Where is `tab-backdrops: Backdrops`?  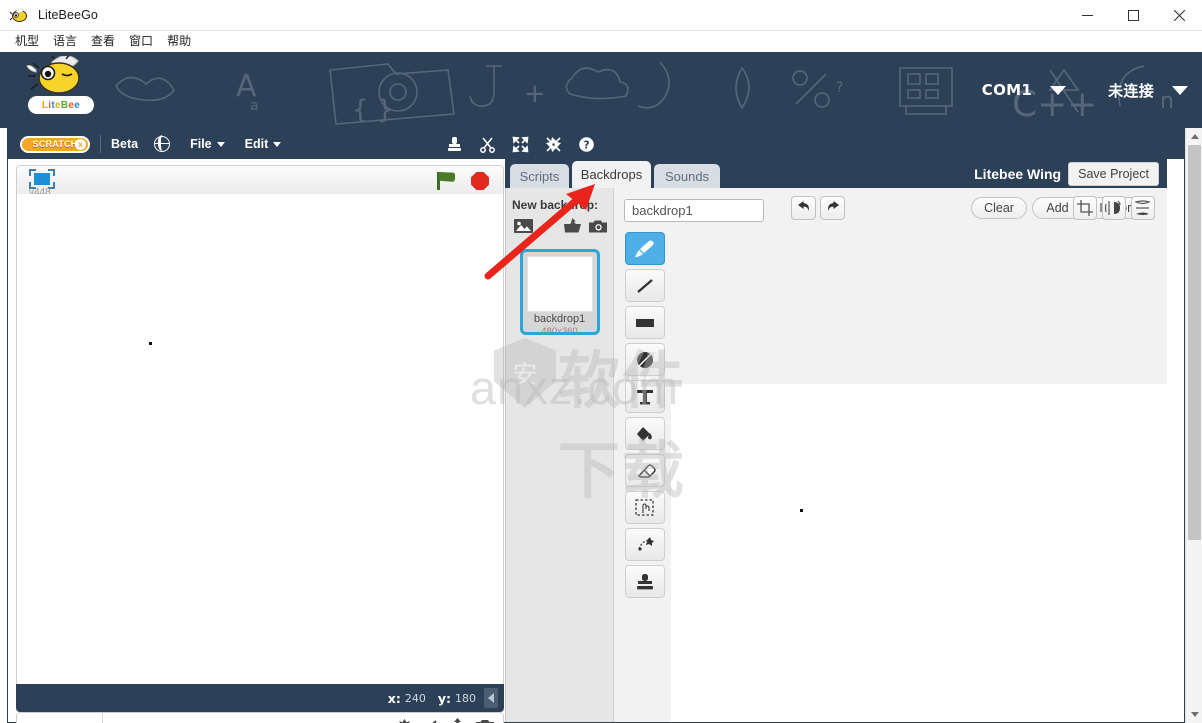 tab-backdrops: Backdrops is located at coordinates (611, 174).